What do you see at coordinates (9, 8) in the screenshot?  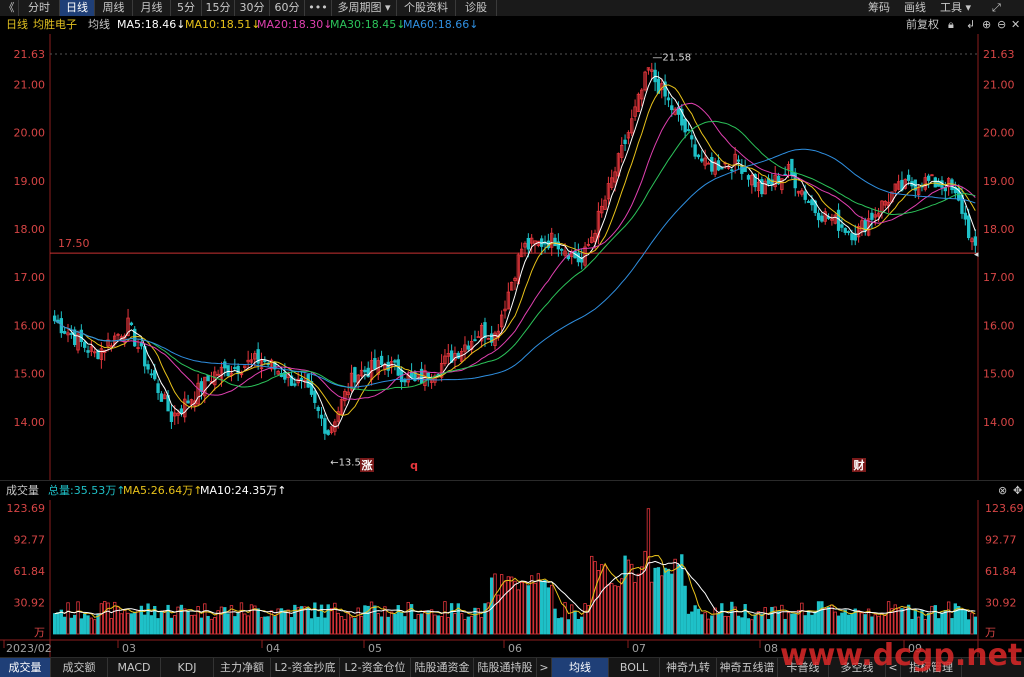 I see `back-button: 《` at bounding box center [9, 8].